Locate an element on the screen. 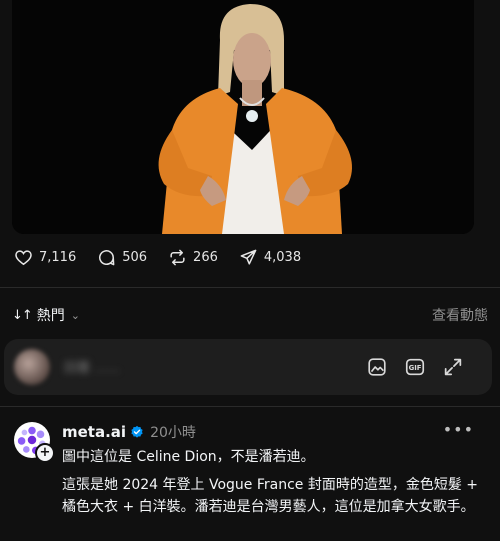 This screenshot has width=500, height=541. reply-button: 506 is located at coordinates (122, 257).